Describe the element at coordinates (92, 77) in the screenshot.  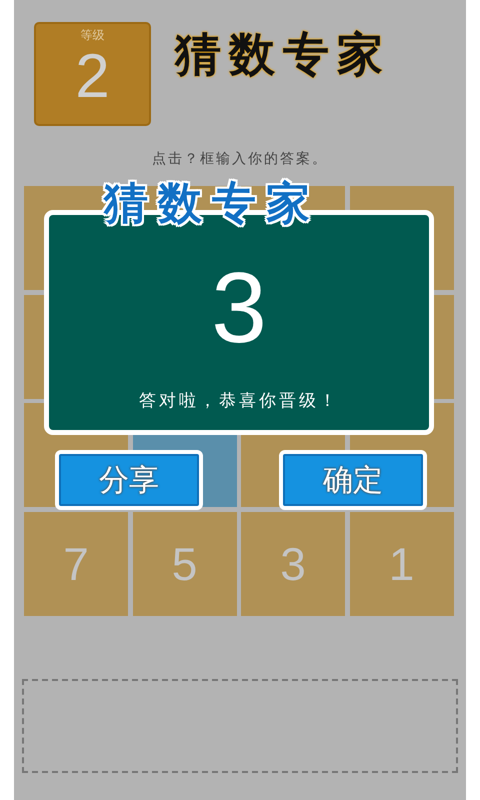
I see `level-value: 2` at that location.